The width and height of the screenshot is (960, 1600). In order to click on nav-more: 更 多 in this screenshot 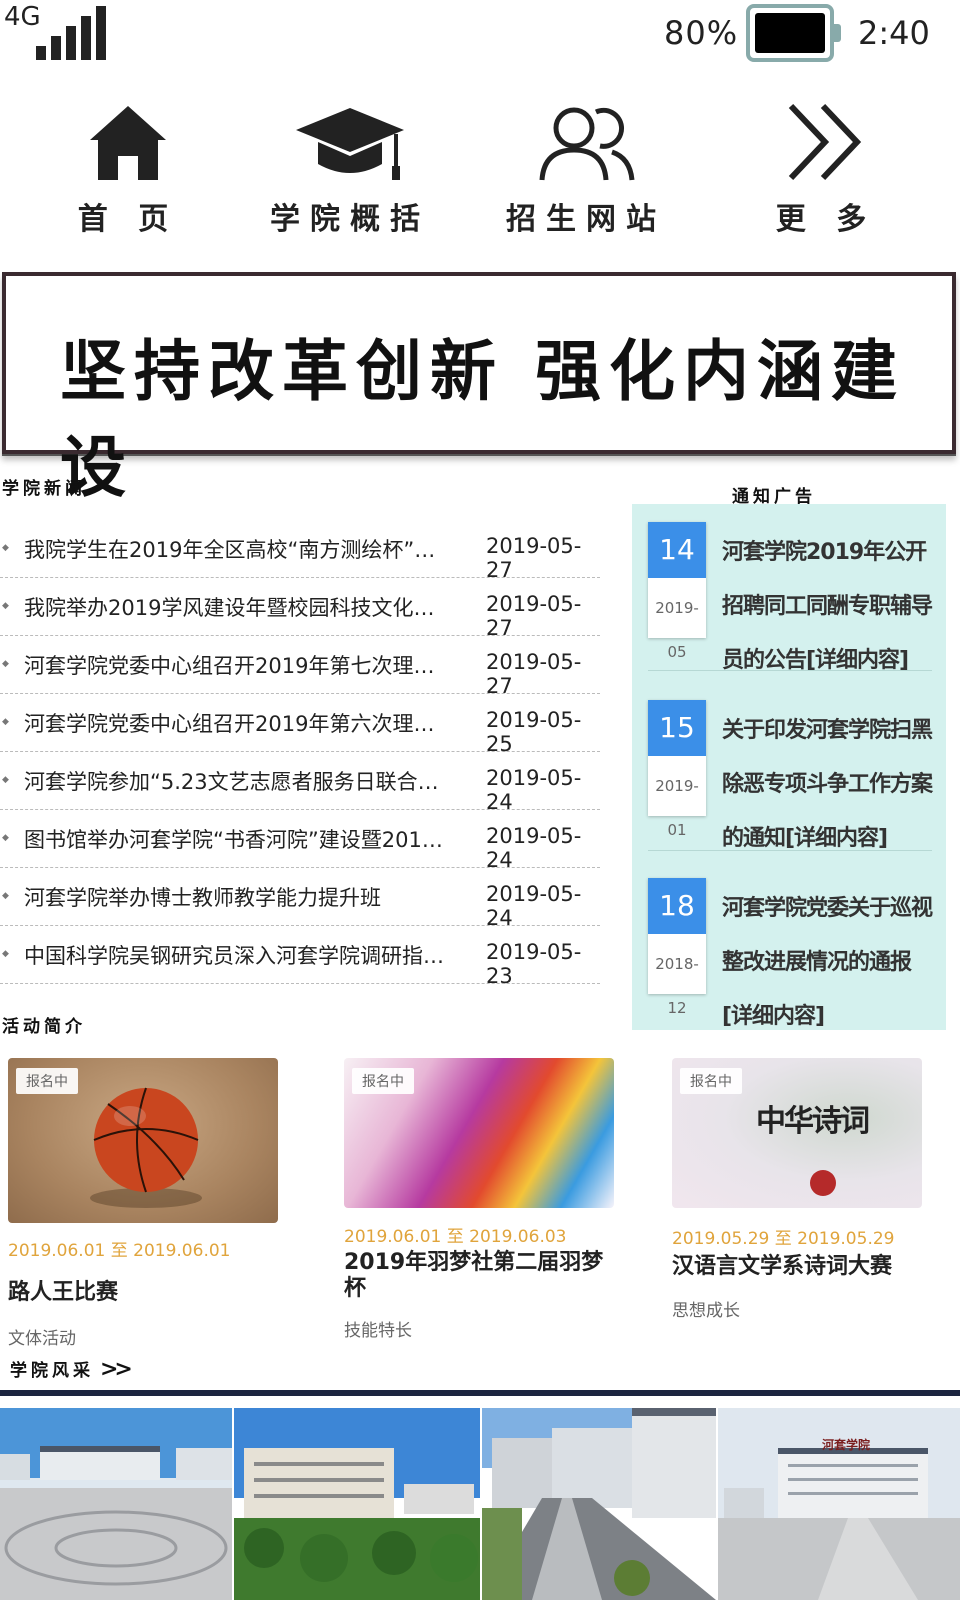, I will do `click(826, 175)`.